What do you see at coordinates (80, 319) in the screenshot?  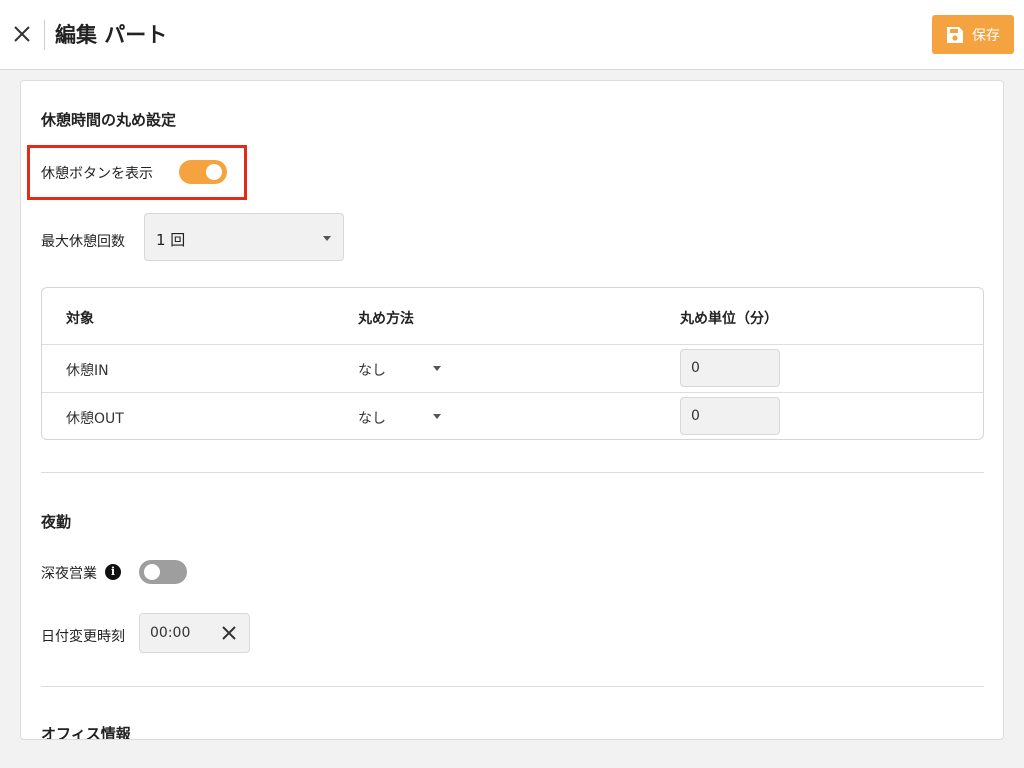 I see `table-header-target: 対象` at bounding box center [80, 319].